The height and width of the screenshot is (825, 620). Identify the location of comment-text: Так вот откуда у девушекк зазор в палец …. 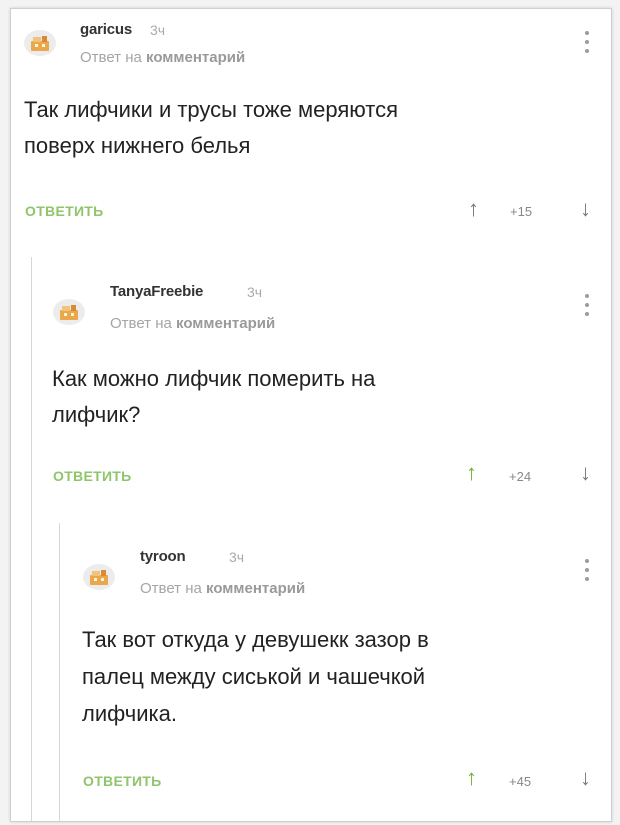
(255, 676).